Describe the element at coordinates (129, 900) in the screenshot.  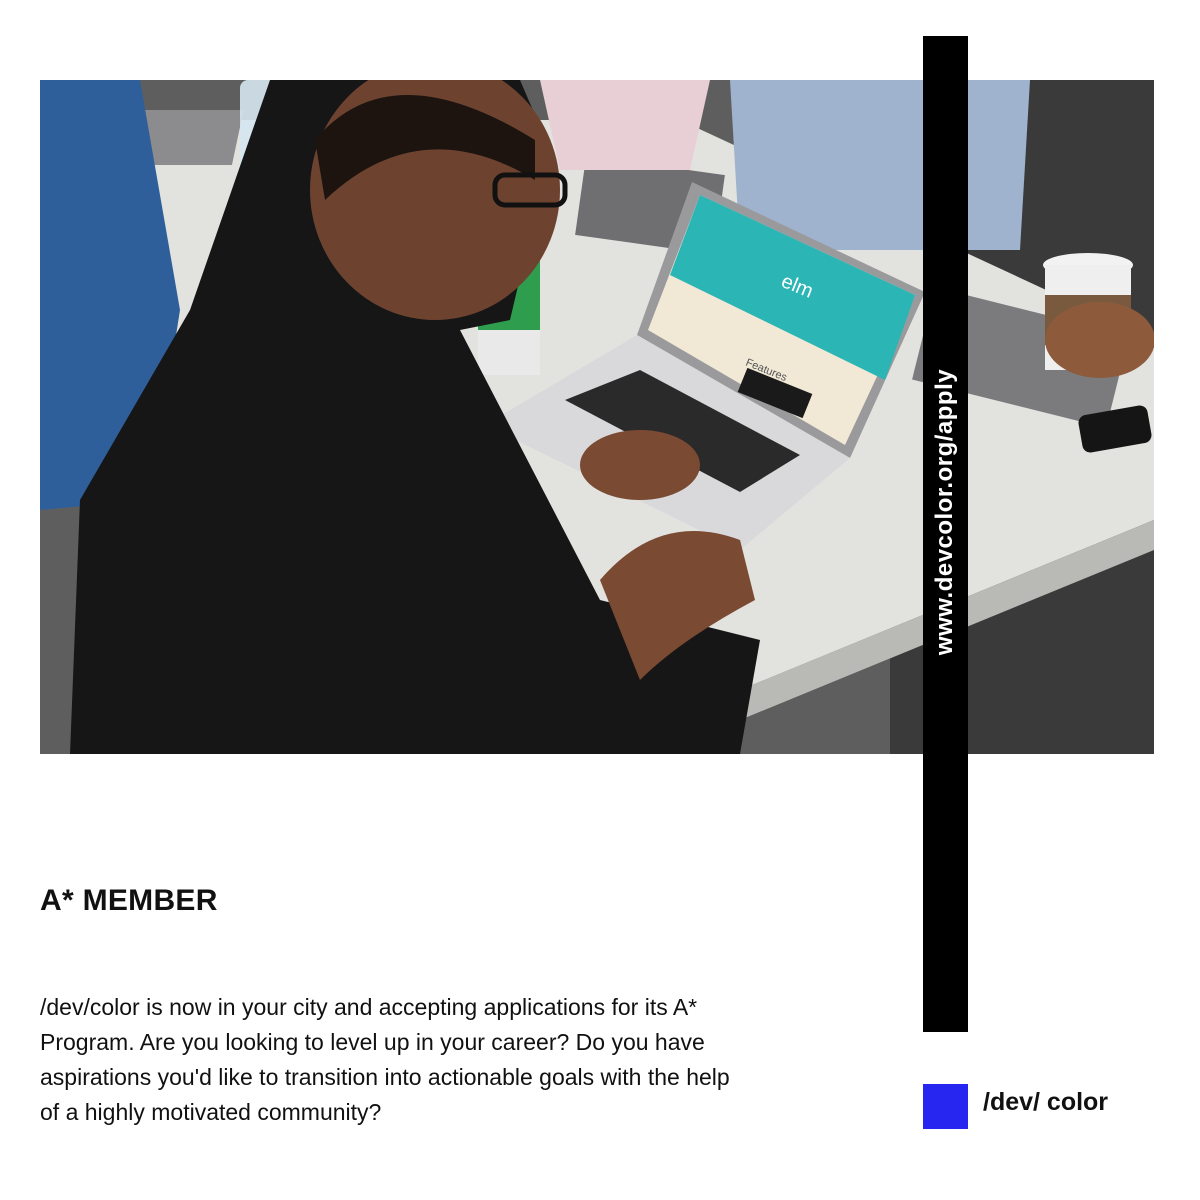
I see `page-title: A* MEMBER` at that location.